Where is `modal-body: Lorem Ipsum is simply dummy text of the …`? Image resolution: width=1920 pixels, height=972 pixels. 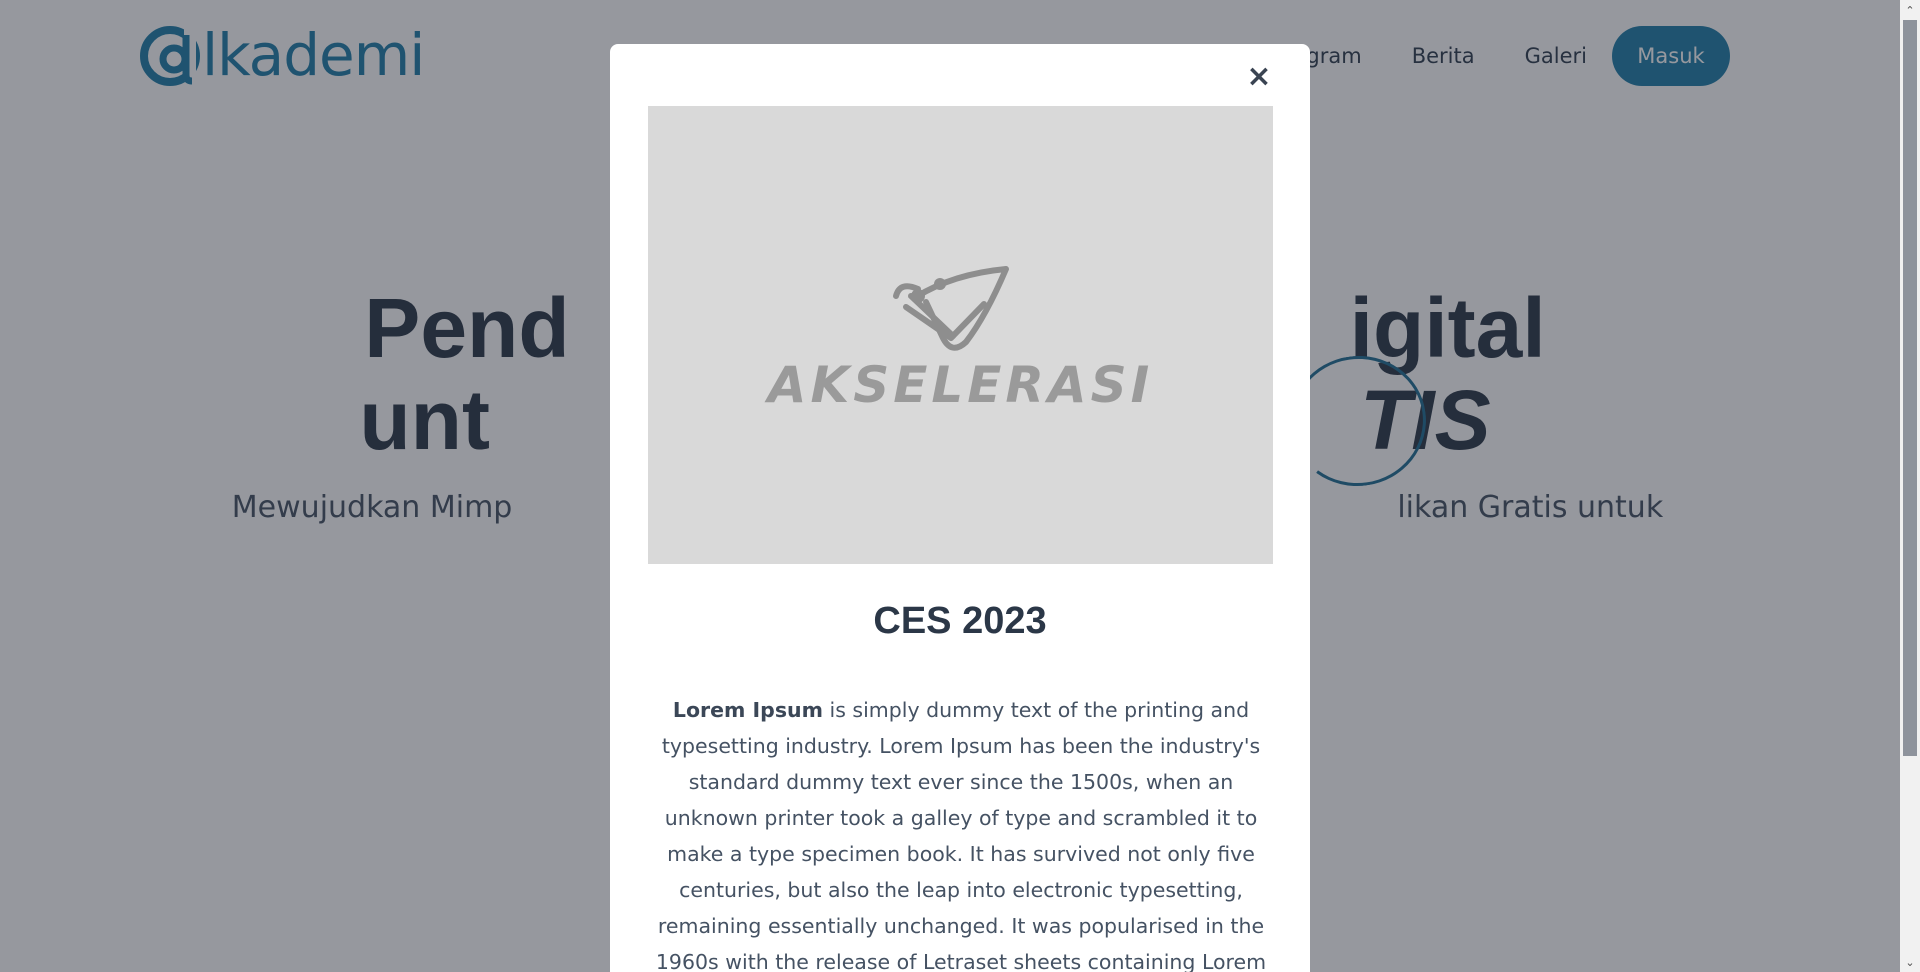
modal-body: Lorem Ipsum is simply dummy text of the … is located at coordinates (961, 832).